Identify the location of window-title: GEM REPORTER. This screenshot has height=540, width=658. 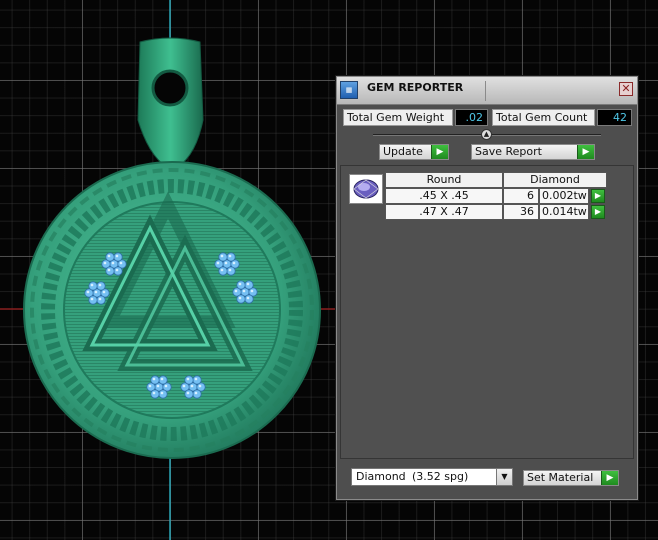
(415, 87).